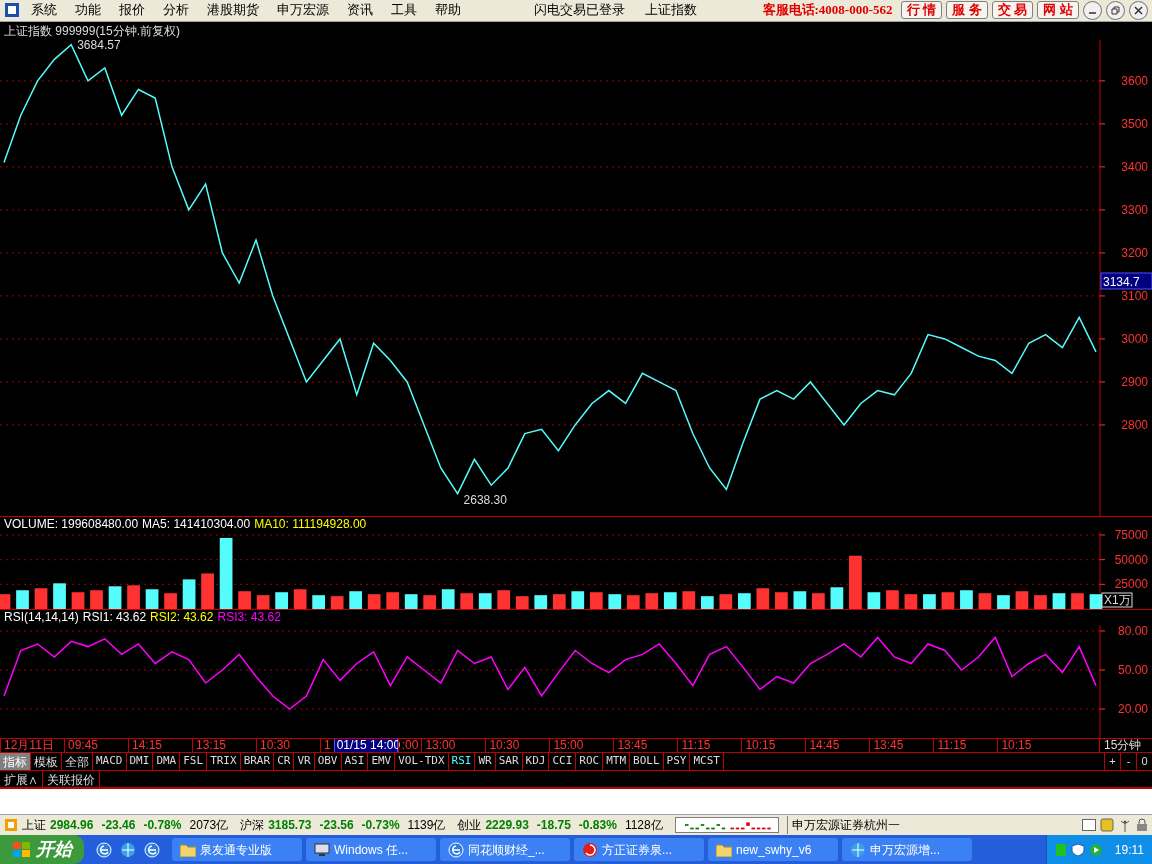 The image size is (1152, 864). What do you see at coordinates (167, 761) in the screenshot?
I see `indicator-tab: DMA` at bounding box center [167, 761].